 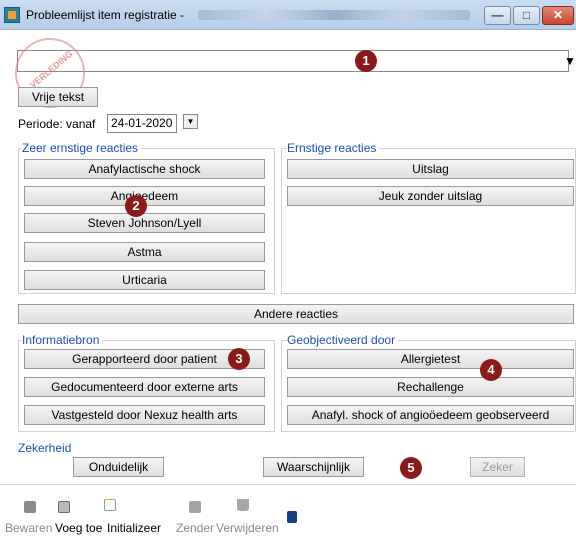 I want to click on problem-search-input, so click(x=293, y=61).